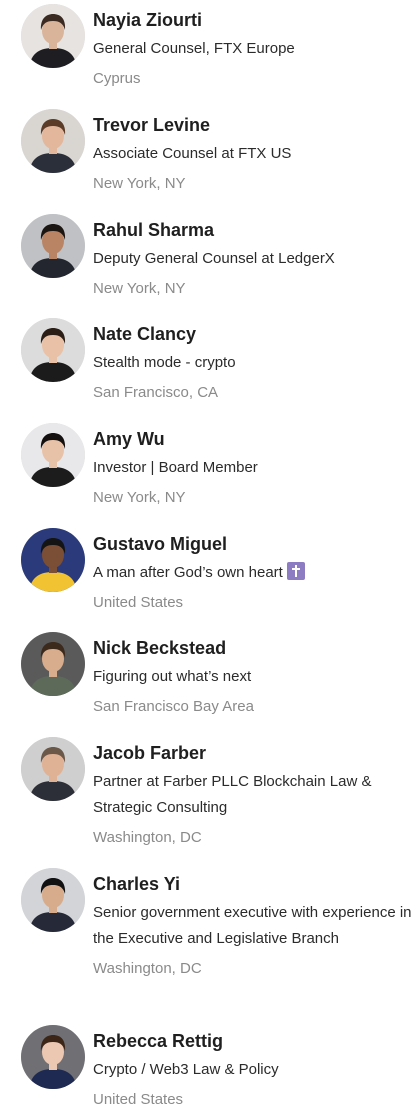 Image resolution: width=417 pixels, height=1113 pixels. What do you see at coordinates (156, 392) in the screenshot?
I see `person-location: San Francisco, CA` at bounding box center [156, 392].